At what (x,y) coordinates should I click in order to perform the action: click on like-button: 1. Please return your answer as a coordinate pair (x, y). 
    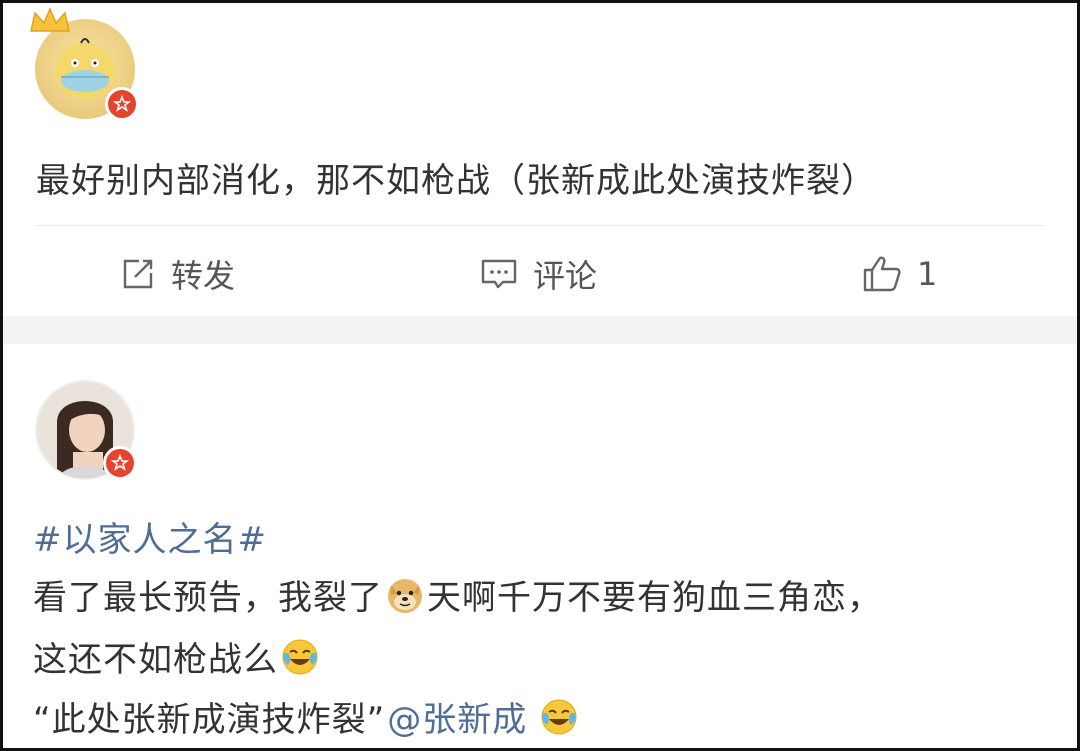
    Looking at the image, I should click on (899, 274).